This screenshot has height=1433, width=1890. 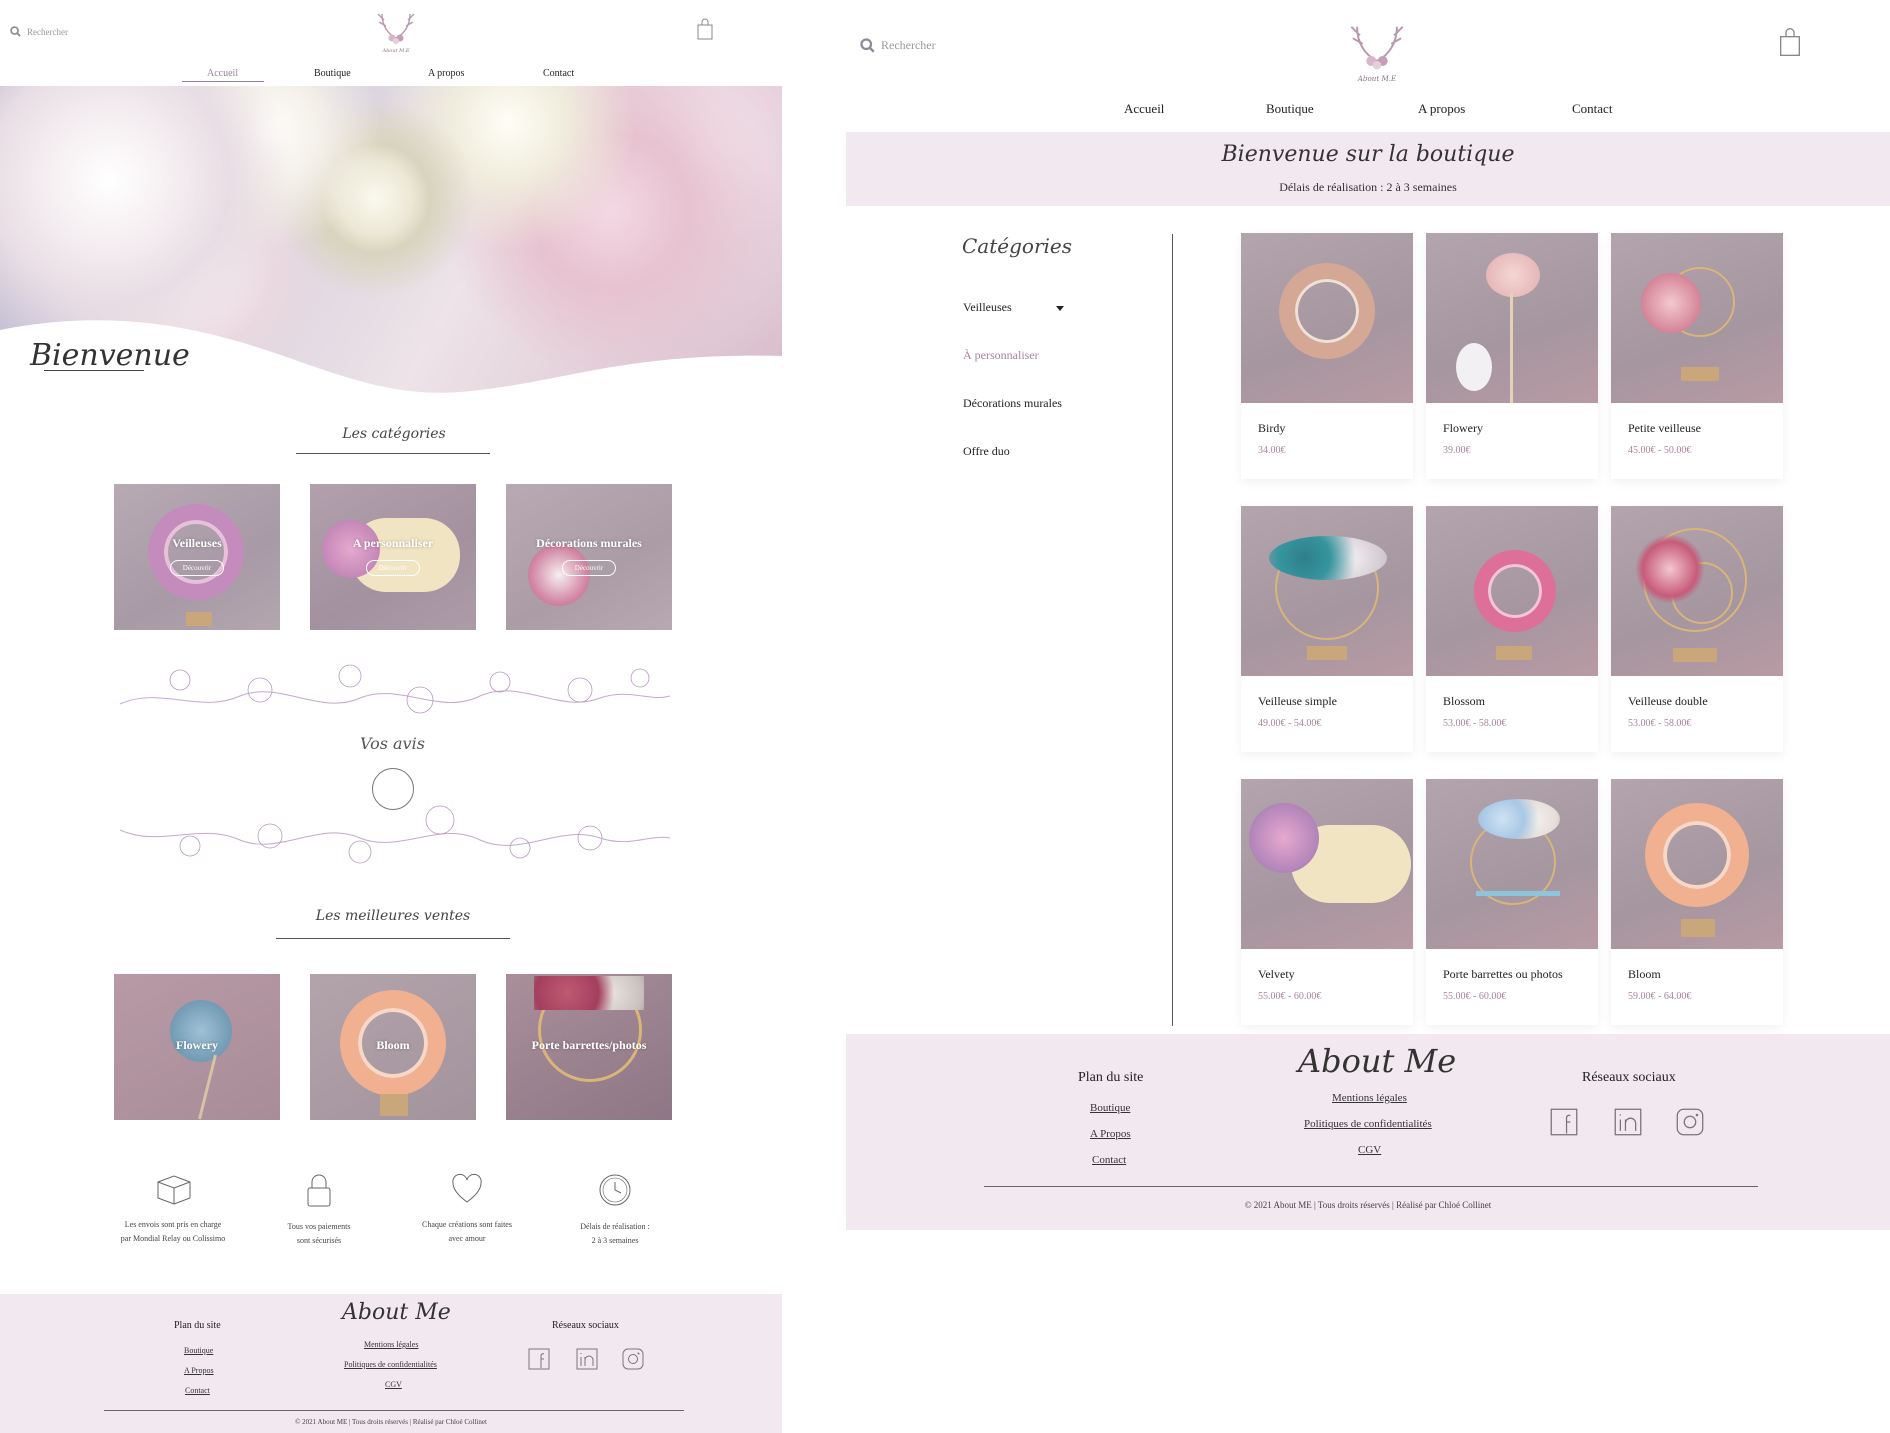 I want to click on reviews-title: Vos avis, so click(x=392, y=743).